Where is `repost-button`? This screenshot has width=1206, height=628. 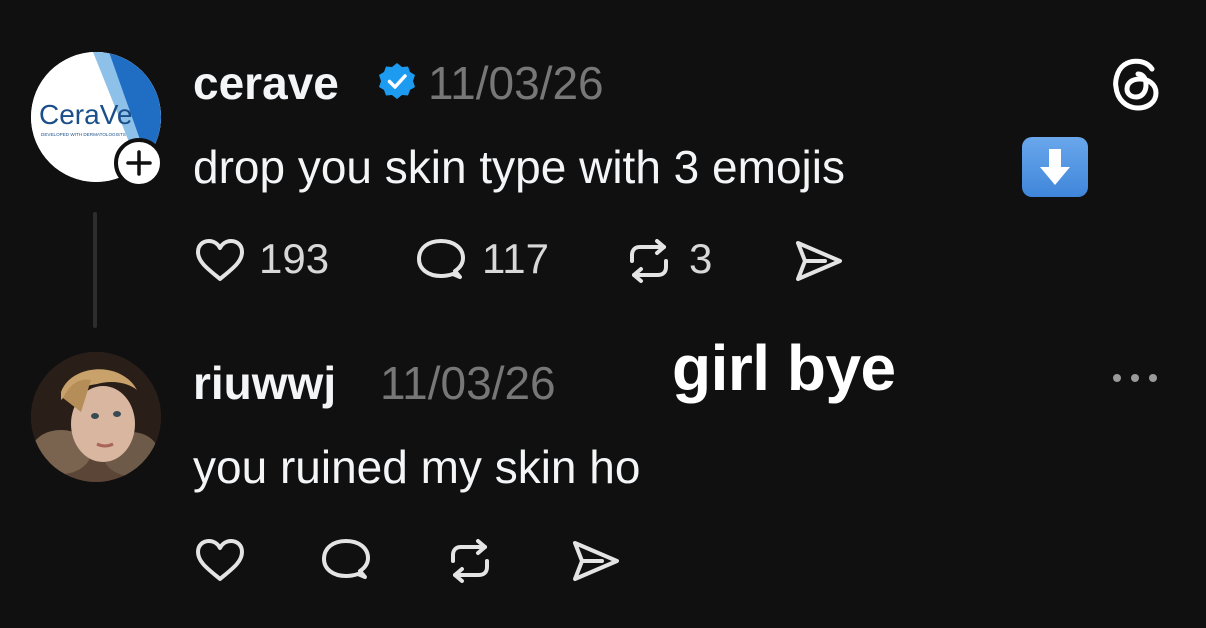 repost-button is located at coordinates (649, 261).